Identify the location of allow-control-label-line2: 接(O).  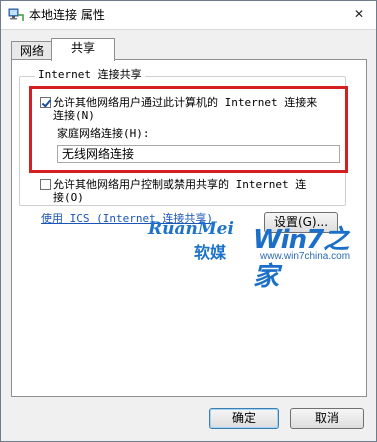
(68, 197).